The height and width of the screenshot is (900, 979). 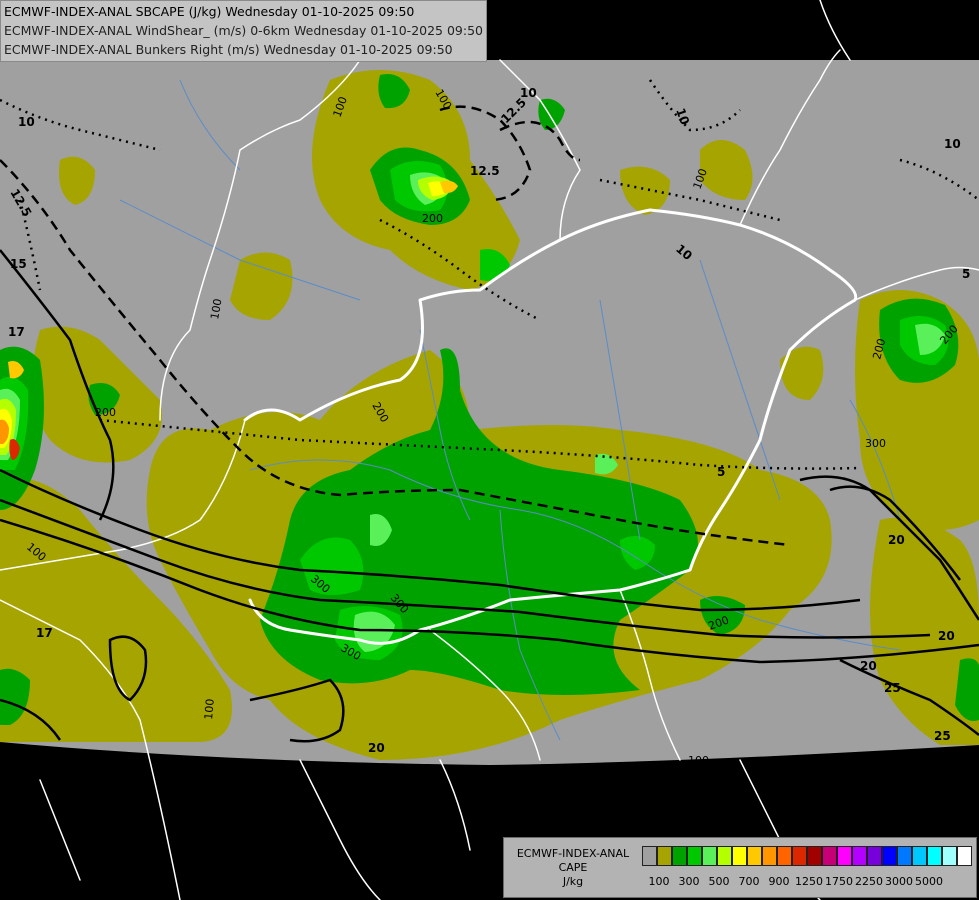 I want to click on legend-model: ECMWF-INDEX-ANAL, so click(x=573, y=853).